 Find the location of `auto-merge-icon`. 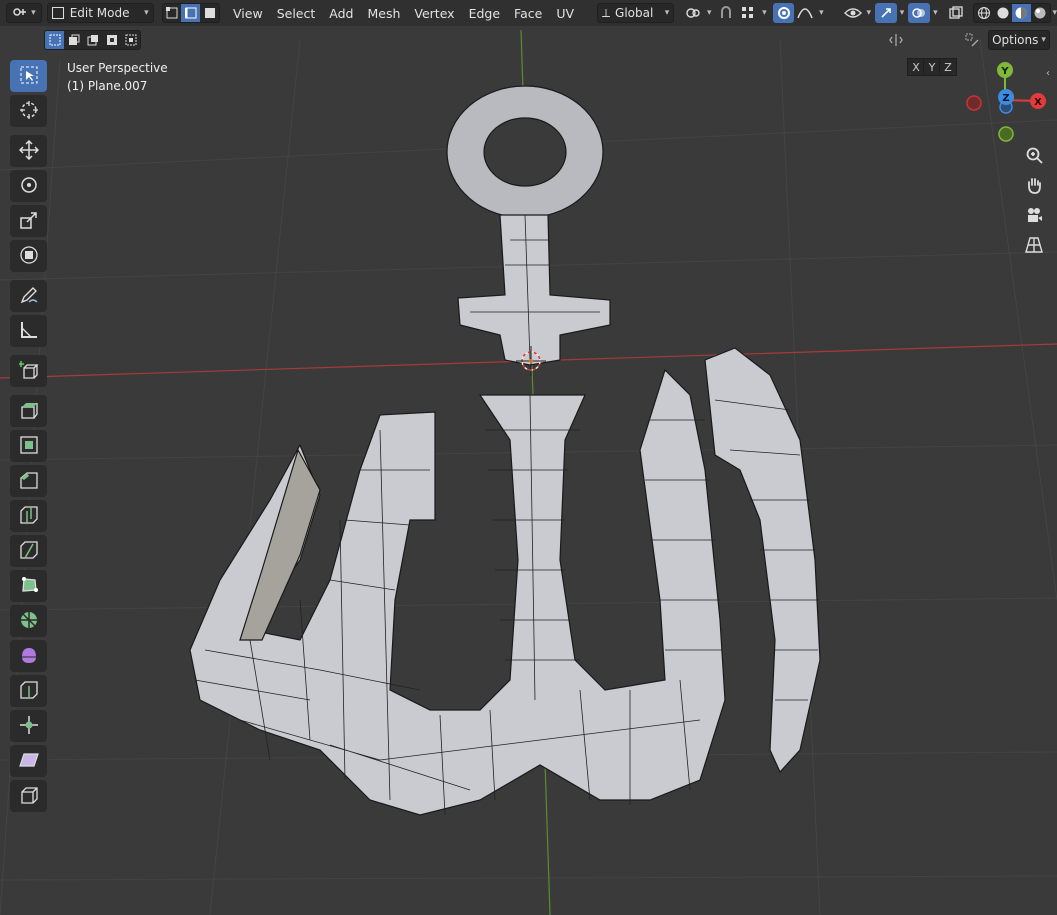

auto-merge-icon is located at coordinates (972, 40).